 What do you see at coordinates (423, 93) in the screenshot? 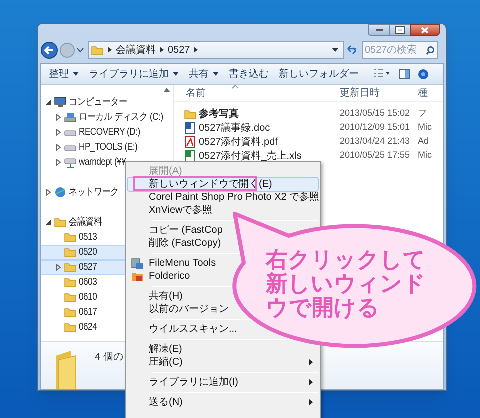
I see `column-header: 種` at bounding box center [423, 93].